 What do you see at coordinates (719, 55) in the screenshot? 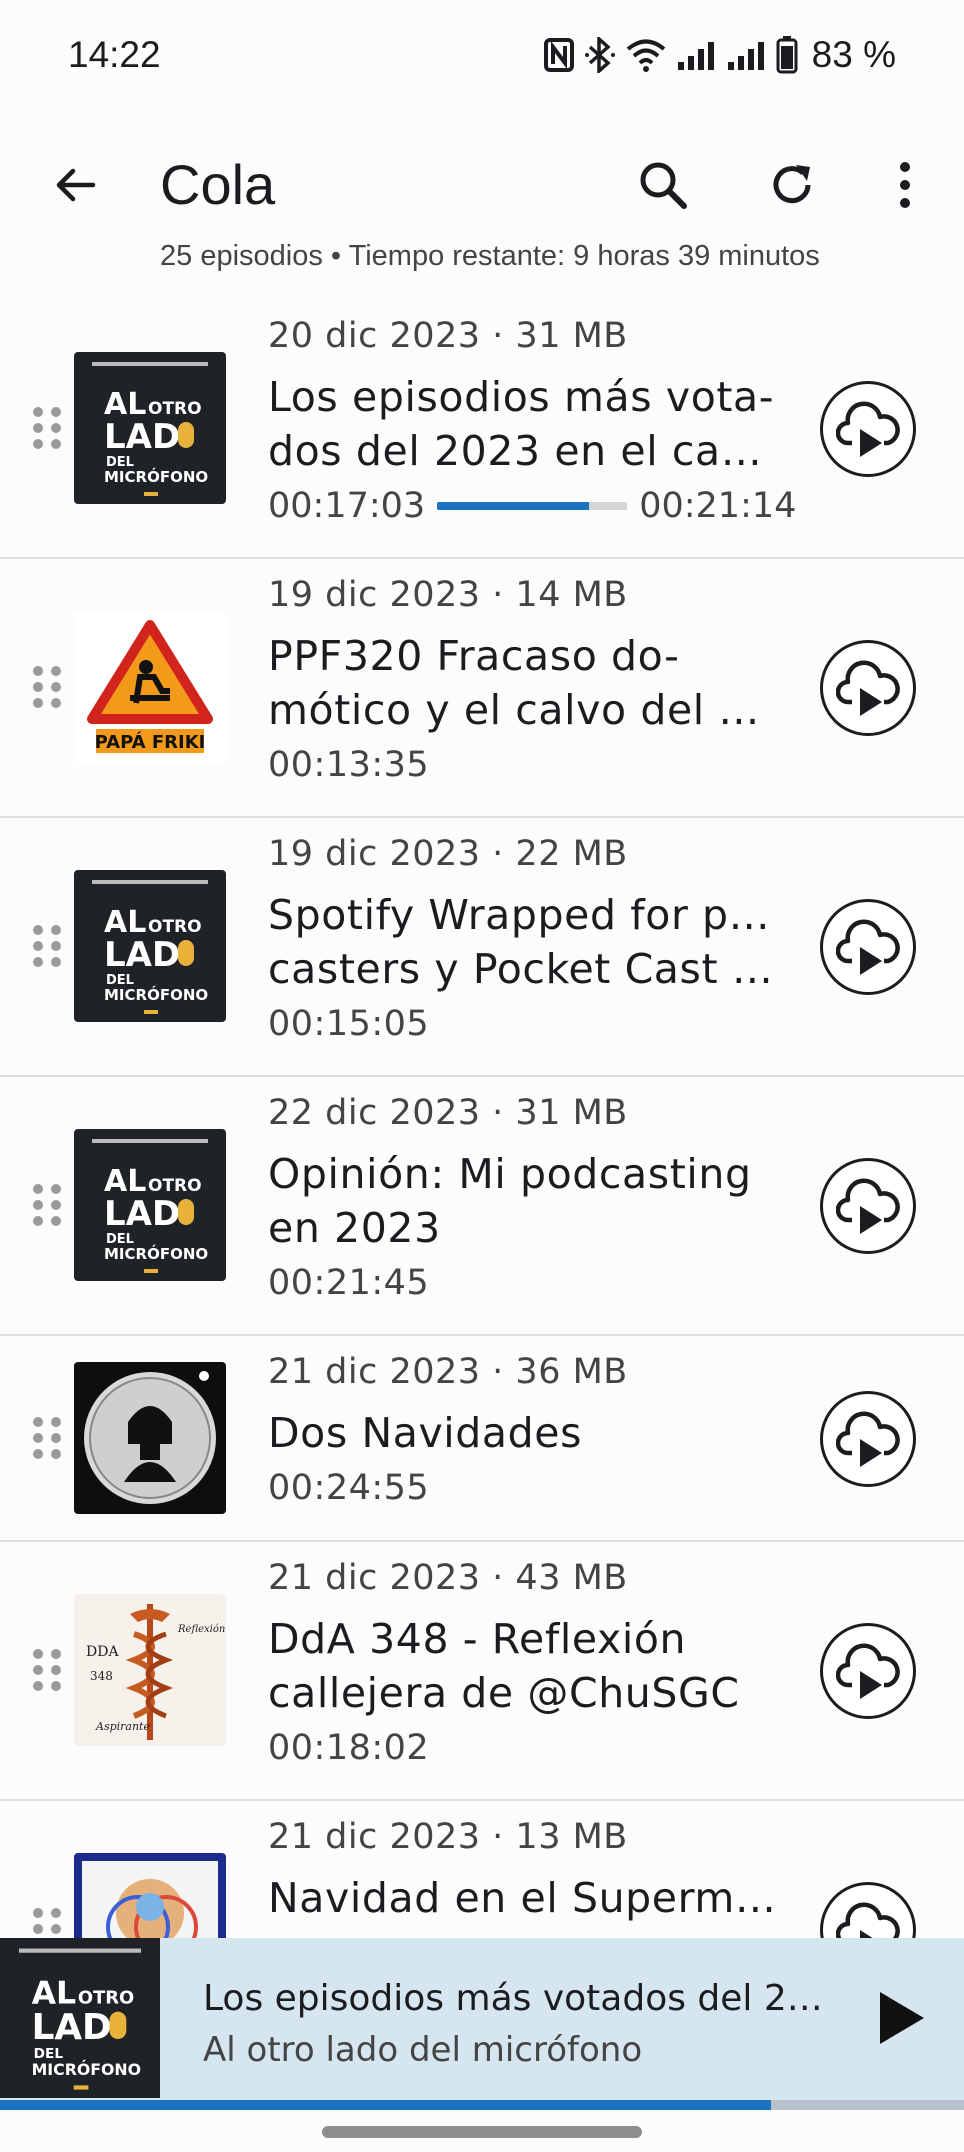
I see `status-icons: 83 %` at bounding box center [719, 55].